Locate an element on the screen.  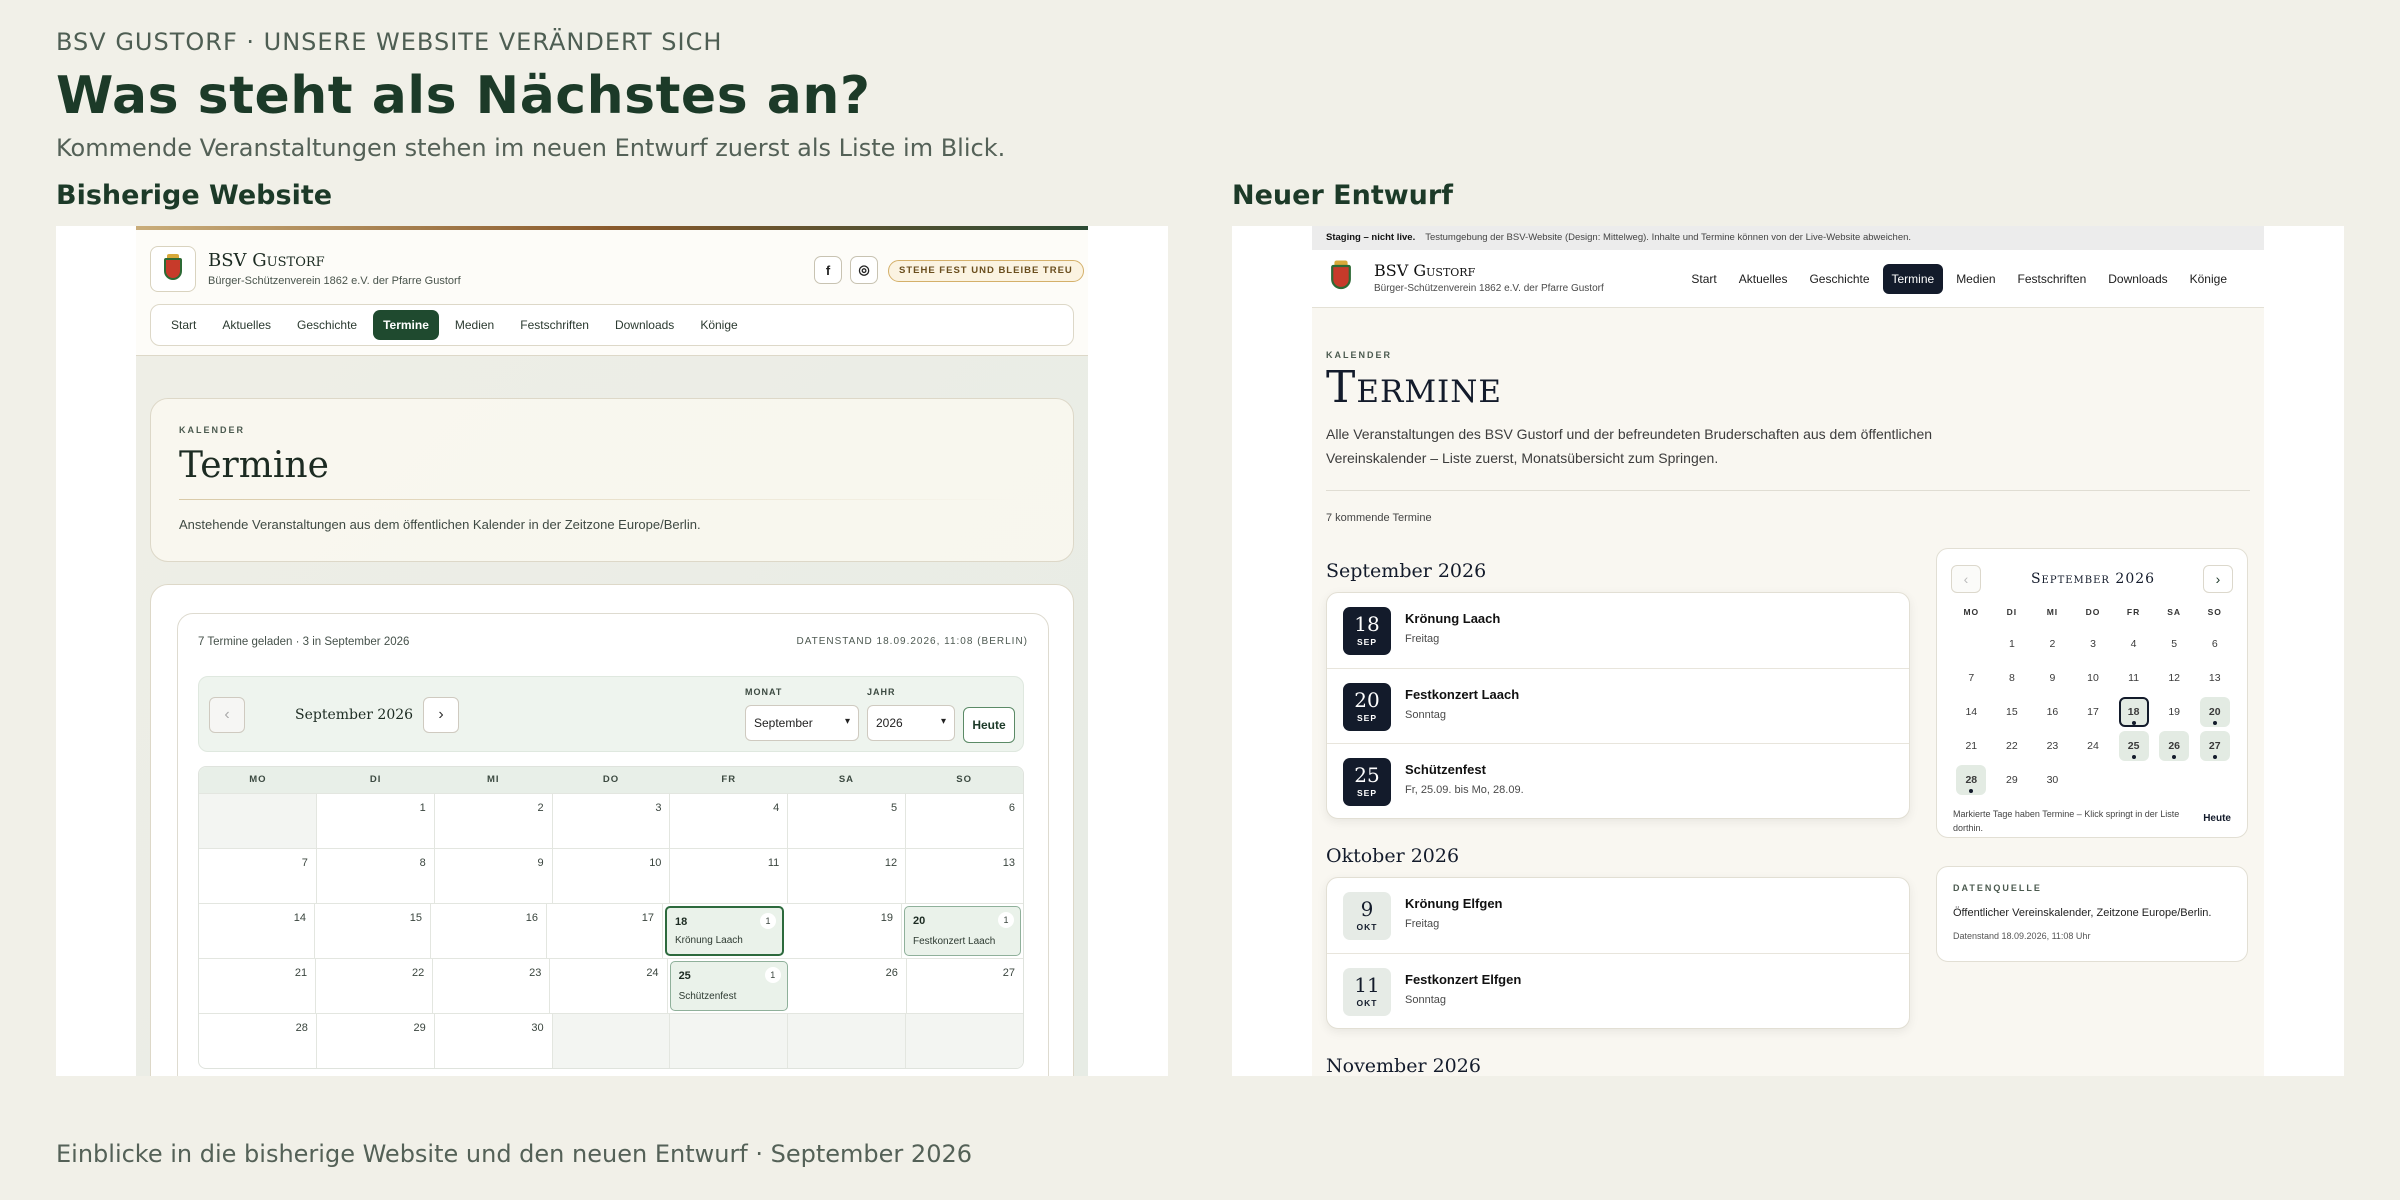
calendar-day: 1 is located at coordinates (376, 821).